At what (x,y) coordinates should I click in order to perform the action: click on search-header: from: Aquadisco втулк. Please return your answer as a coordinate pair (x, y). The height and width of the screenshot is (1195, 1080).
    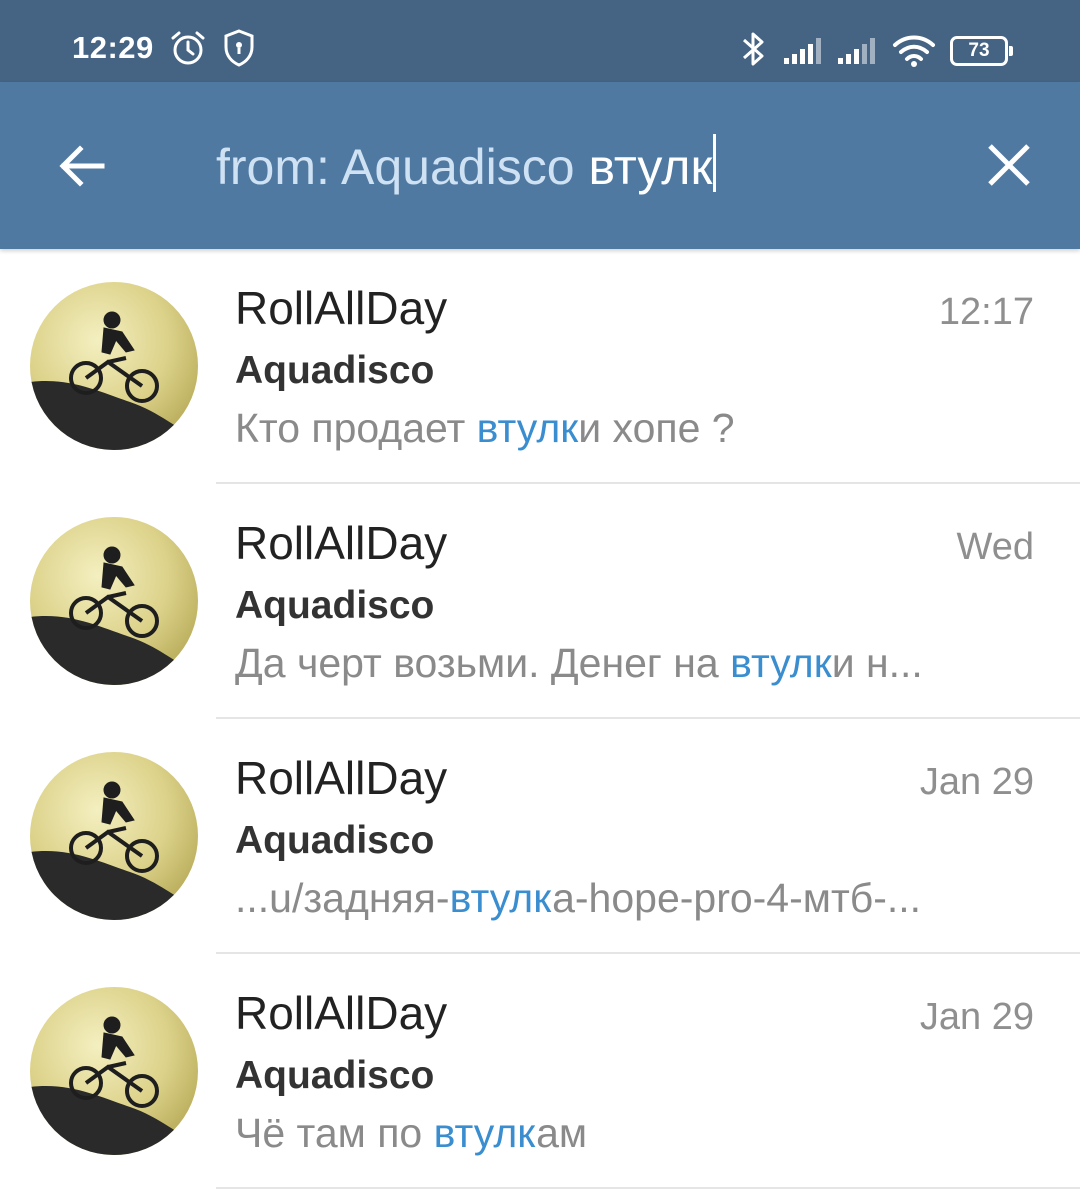
    Looking at the image, I should click on (540, 165).